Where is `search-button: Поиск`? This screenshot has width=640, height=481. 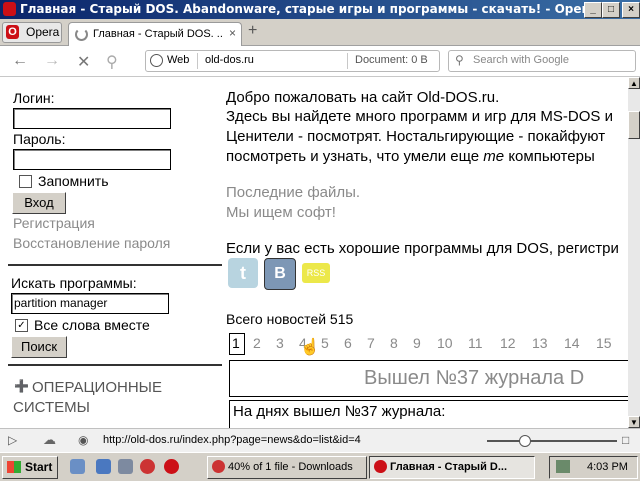 search-button: Поиск is located at coordinates (39, 347).